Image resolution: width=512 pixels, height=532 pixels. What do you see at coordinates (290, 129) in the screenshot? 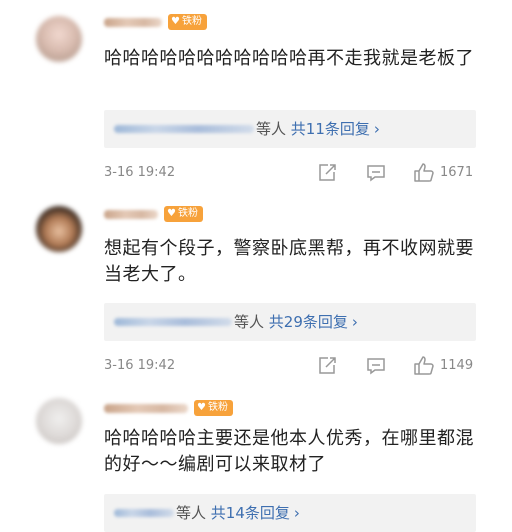
I see `reply-summary: 等人 共11条回复 ›` at bounding box center [290, 129].